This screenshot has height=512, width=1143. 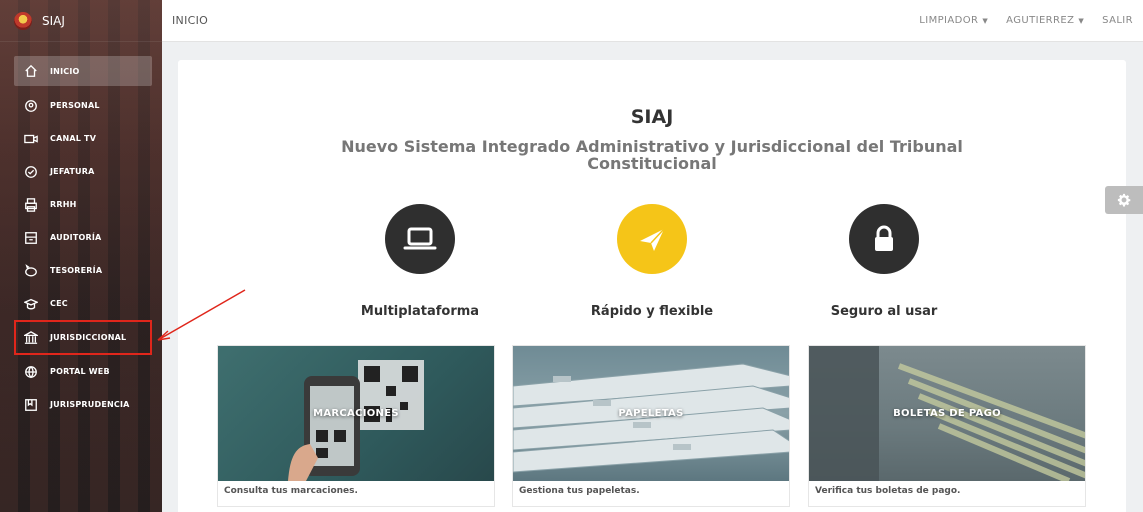 I want to click on tile-caption: Verifica tus boletas de pago., so click(x=888, y=491).